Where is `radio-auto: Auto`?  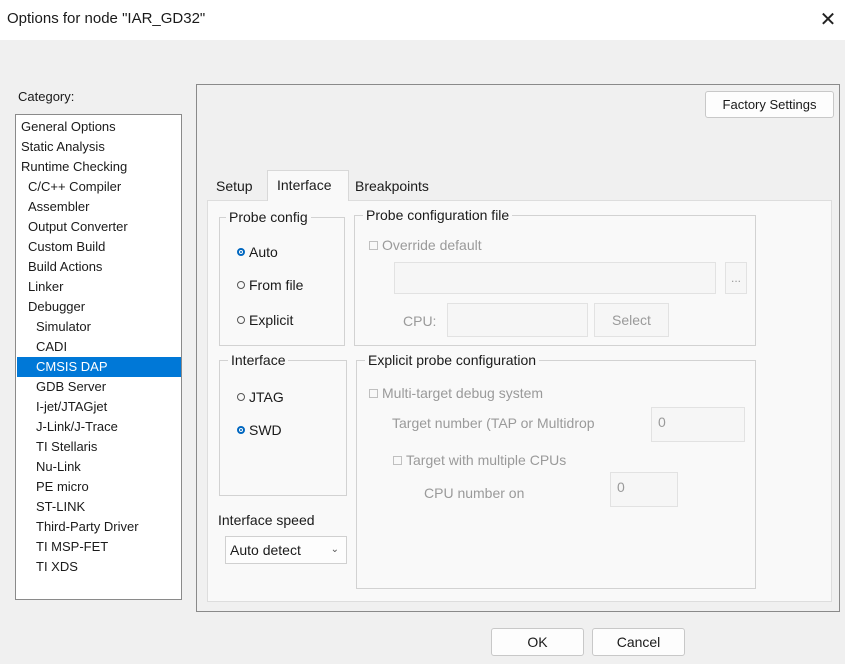
radio-auto: Auto is located at coordinates (257, 252).